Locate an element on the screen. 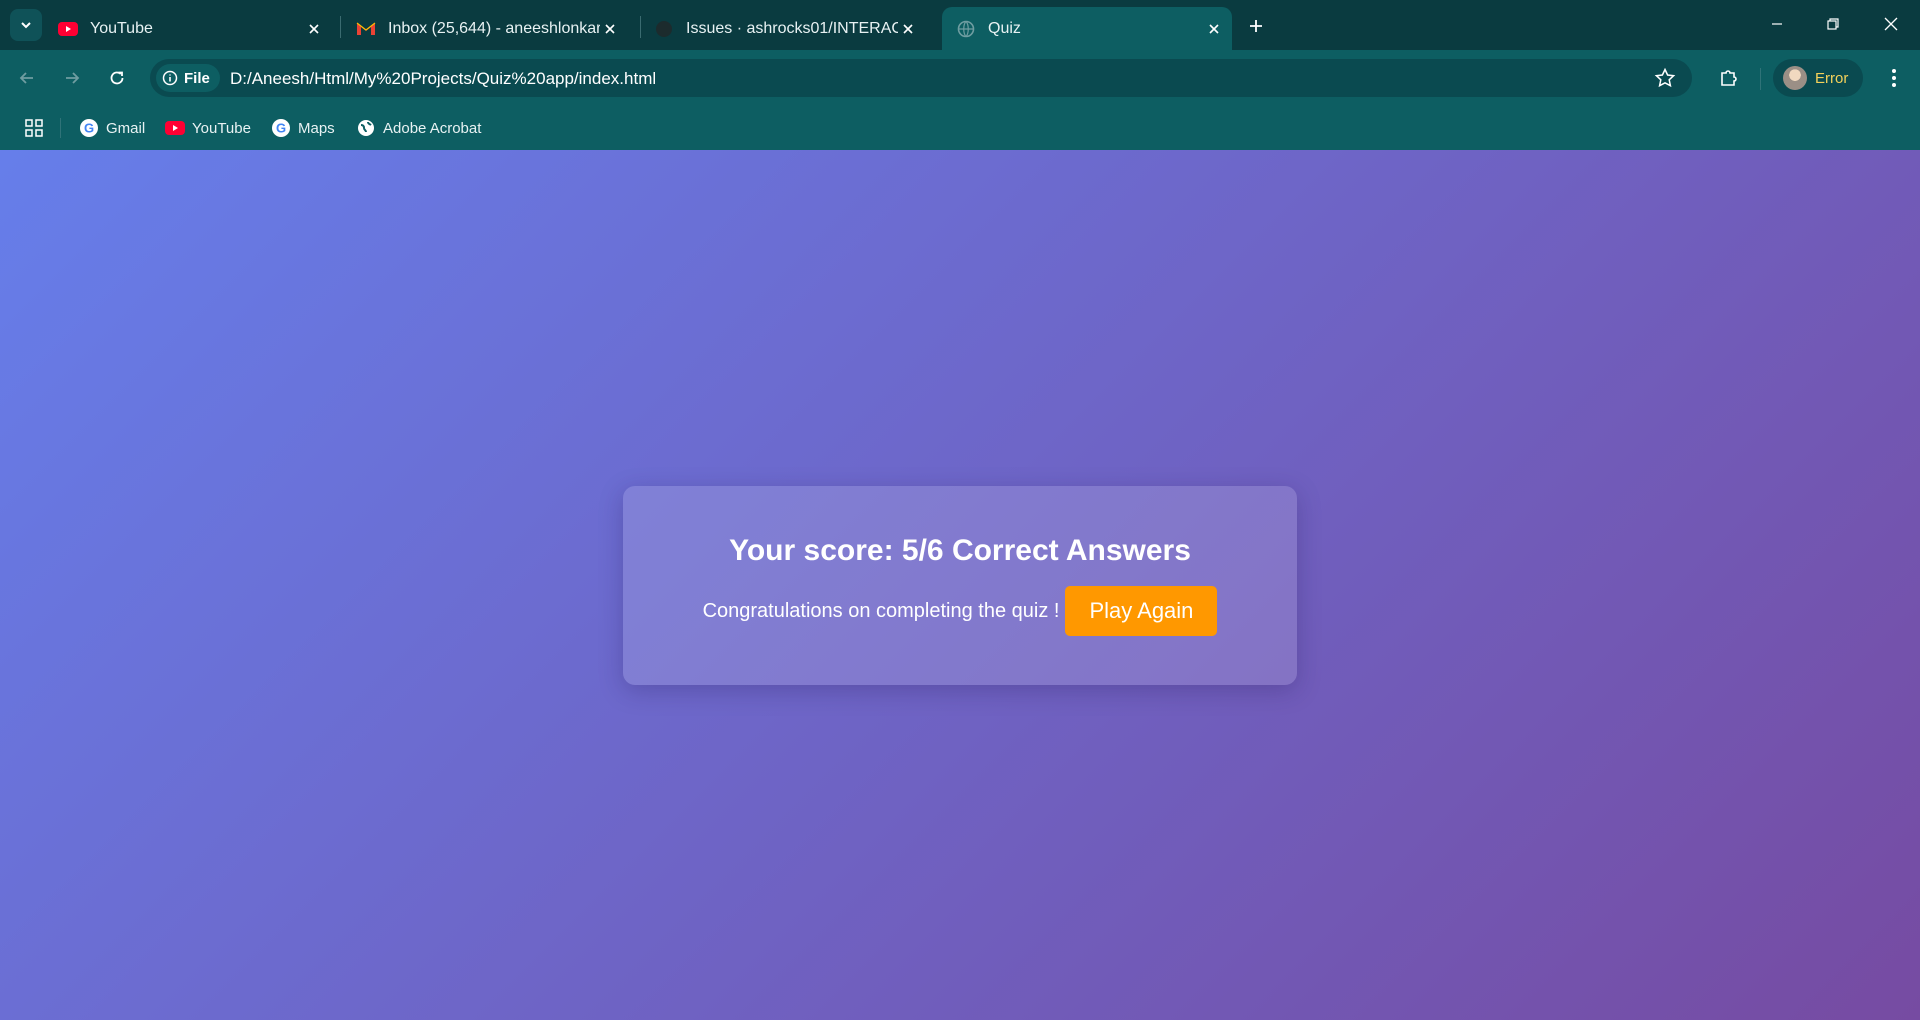 This screenshot has width=1920, height=1020. github-icon is located at coordinates (664, 29).